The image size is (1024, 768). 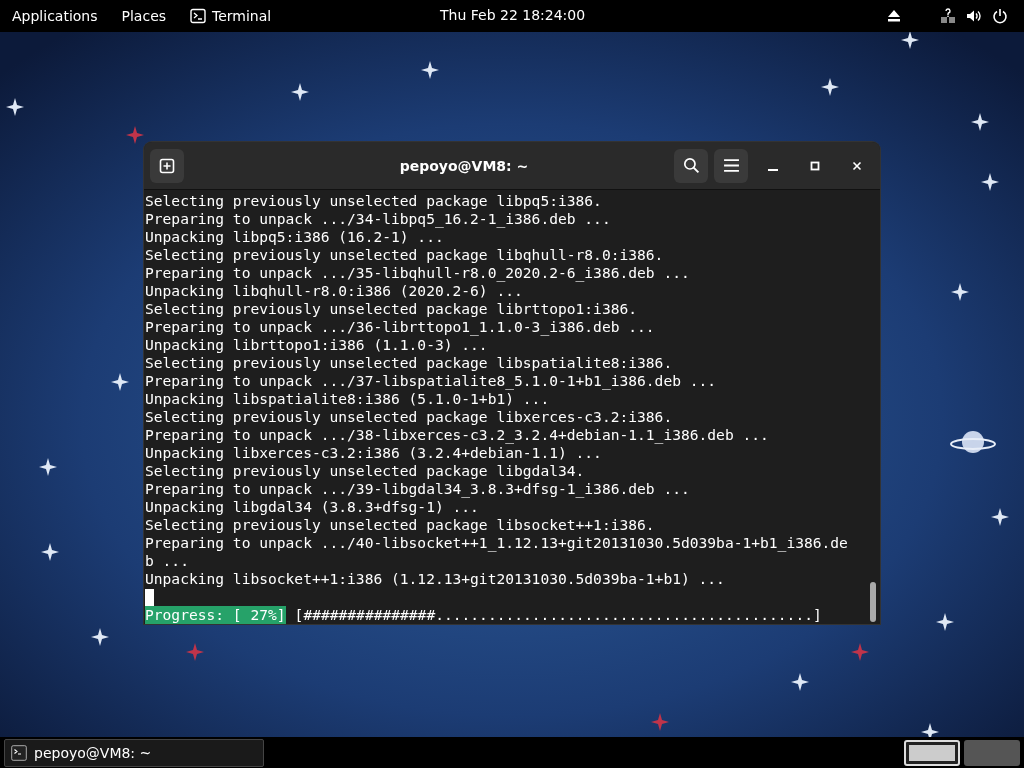 I want to click on plus-icon, so click(x=167, y=165).